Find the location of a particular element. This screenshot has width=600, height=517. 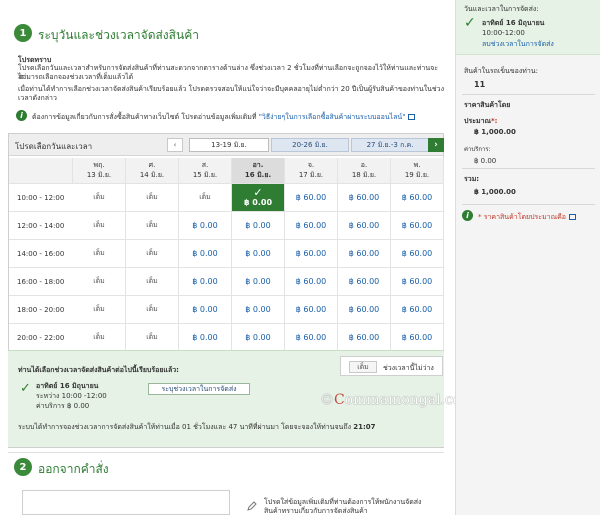

estimate-label-text: ประมาณ is located at coordinates (478, 121).